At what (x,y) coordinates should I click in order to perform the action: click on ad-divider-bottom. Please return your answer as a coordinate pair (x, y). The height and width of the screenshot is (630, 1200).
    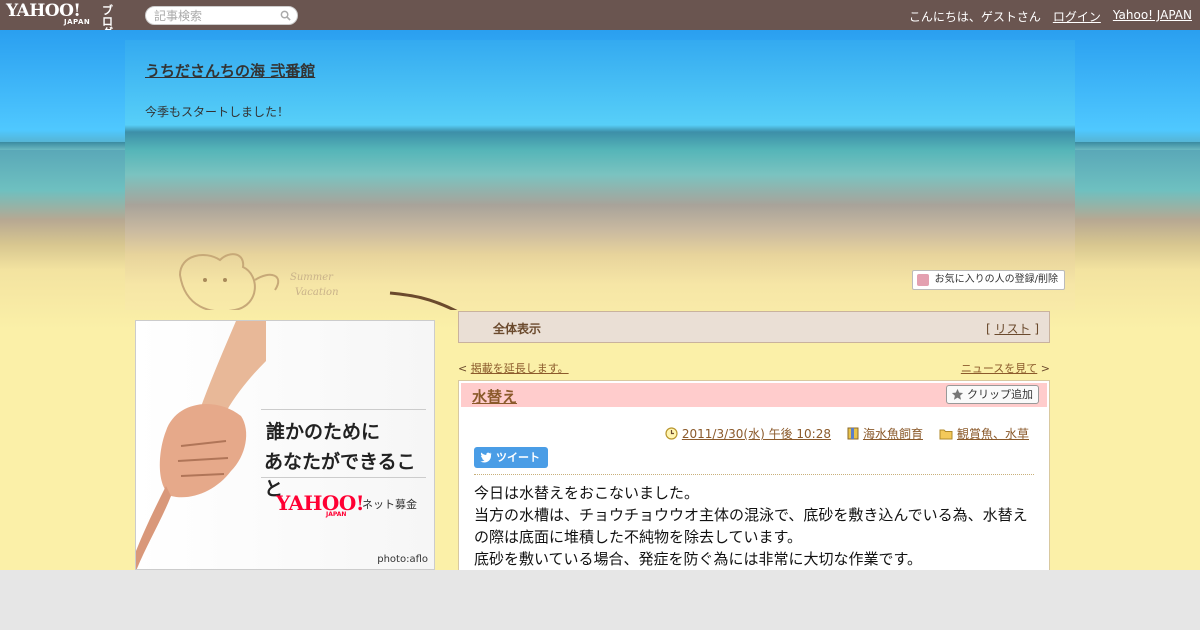
    Looking at the image, I should click on (343, 477).